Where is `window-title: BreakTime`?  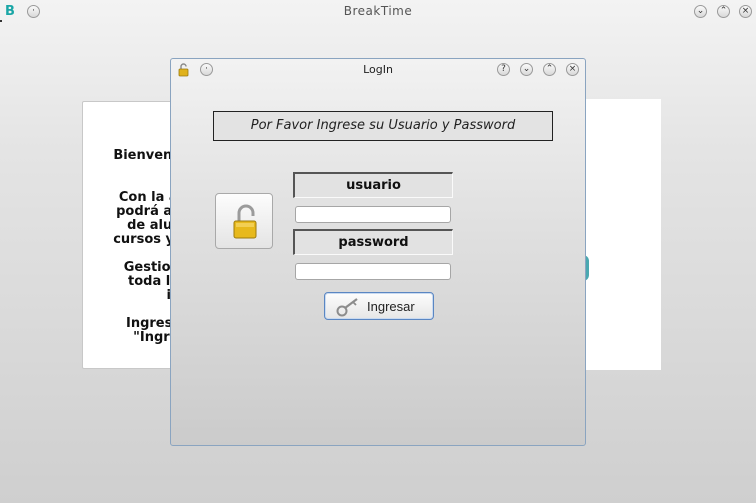 window-title: BreakTime is located at coordinates (378, 11).